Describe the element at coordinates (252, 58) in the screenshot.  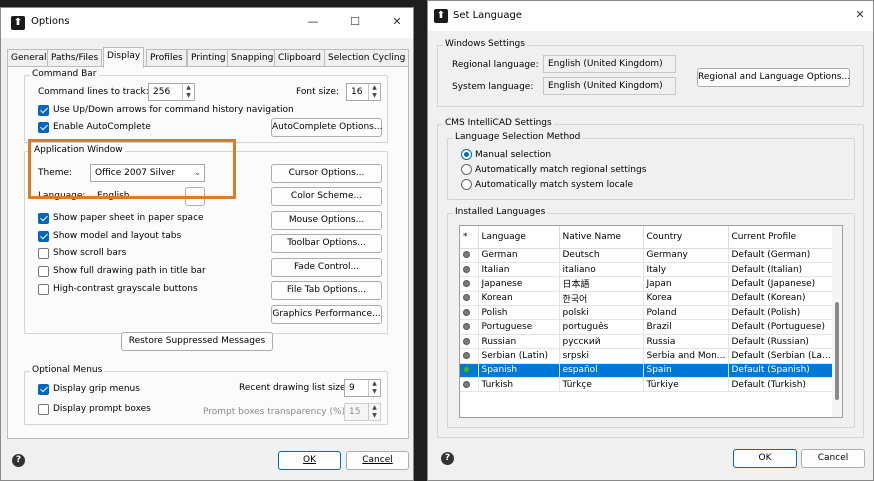
I see `tab-snapping: Snapping` at that location.